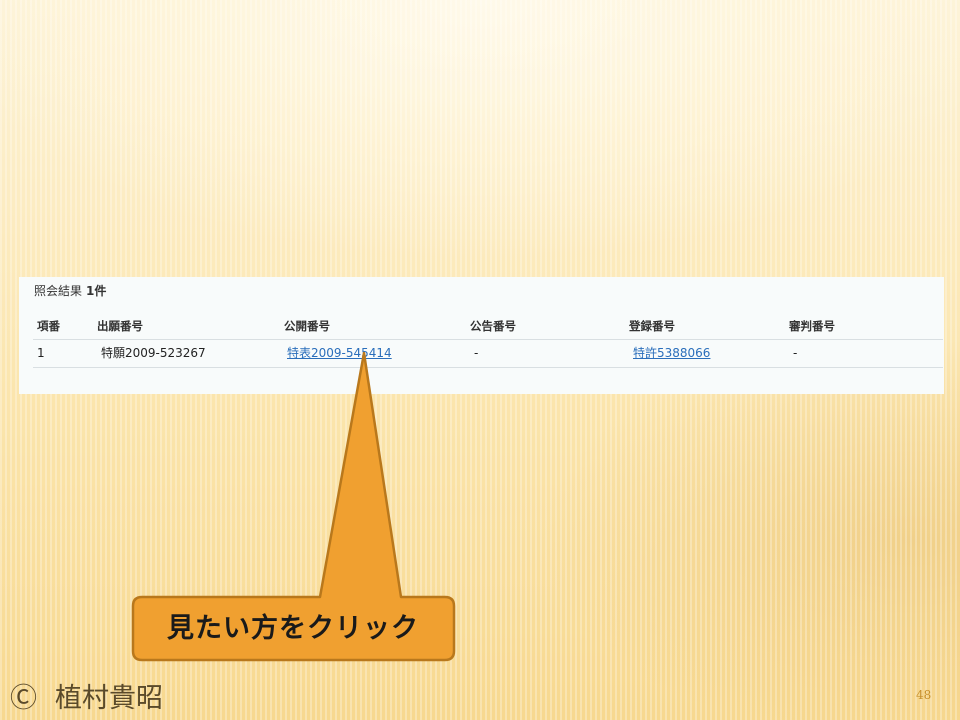  What do you see at coordinates (293, 628) in the screenshot?
I see `callout-text: 見たい方をクリック` at bounding box center [293, 628].